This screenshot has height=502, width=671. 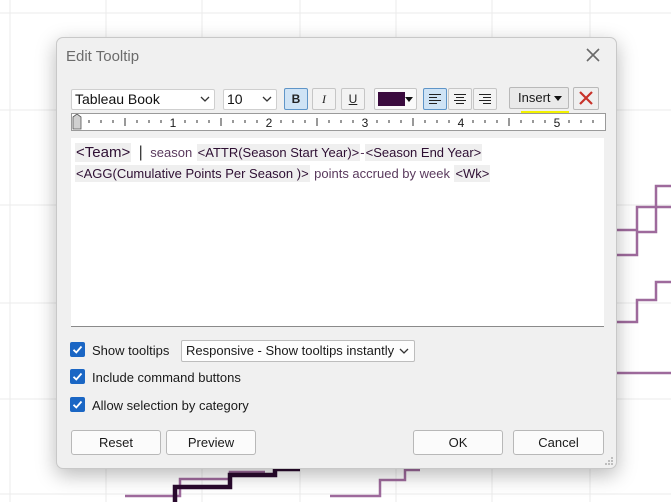 What do you see at coordinates (461, 123) in the screenshot?
I see `ruler-label: 4` at bounding box center [461, 123].